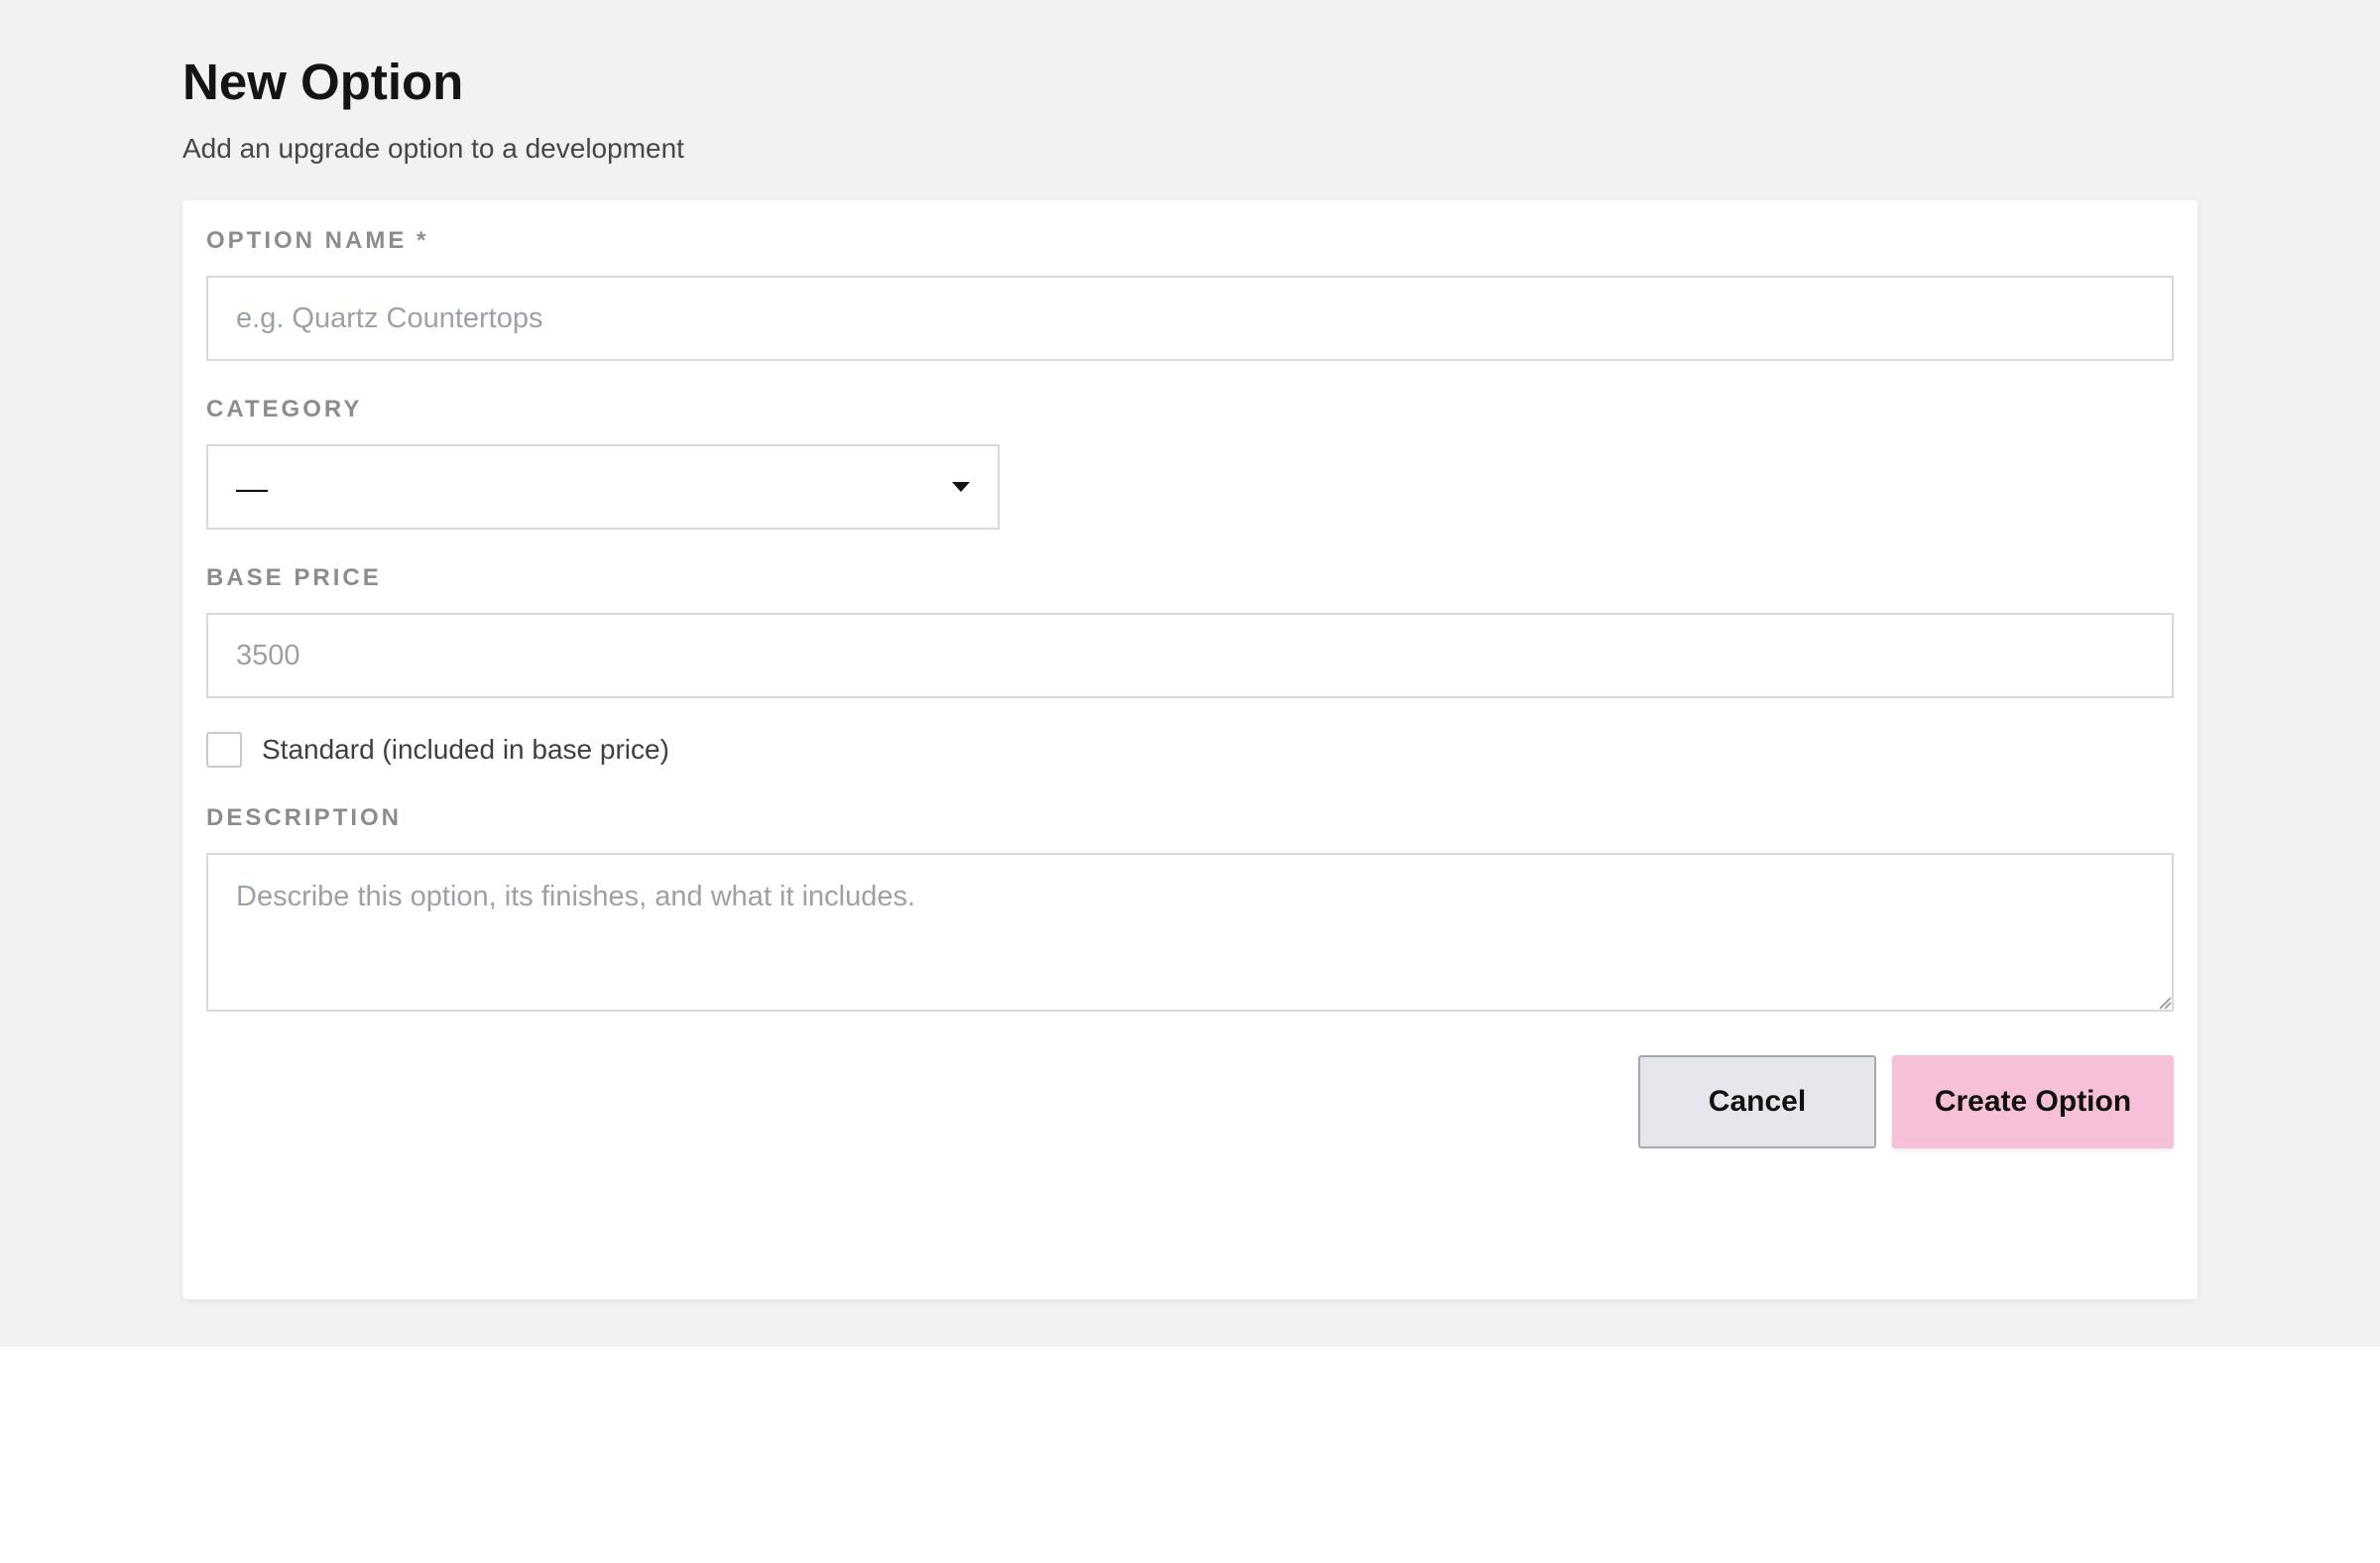 The height and width of the screenshot is (1563, 2380). Describe the element at coordinates (304, 817) in the screenshot. I see `description-label: DESCRIPTION` at that location.